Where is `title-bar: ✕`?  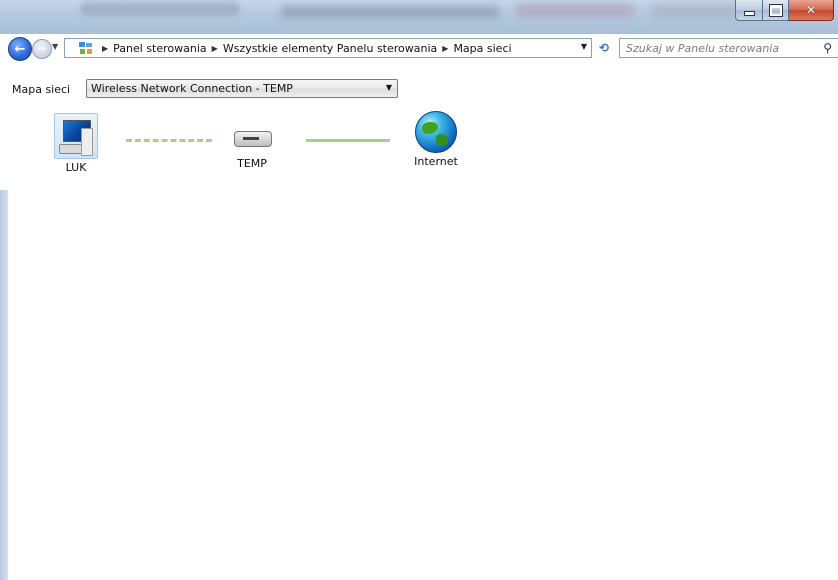 title-bar: ✕ is located at coordinates (419, 17).